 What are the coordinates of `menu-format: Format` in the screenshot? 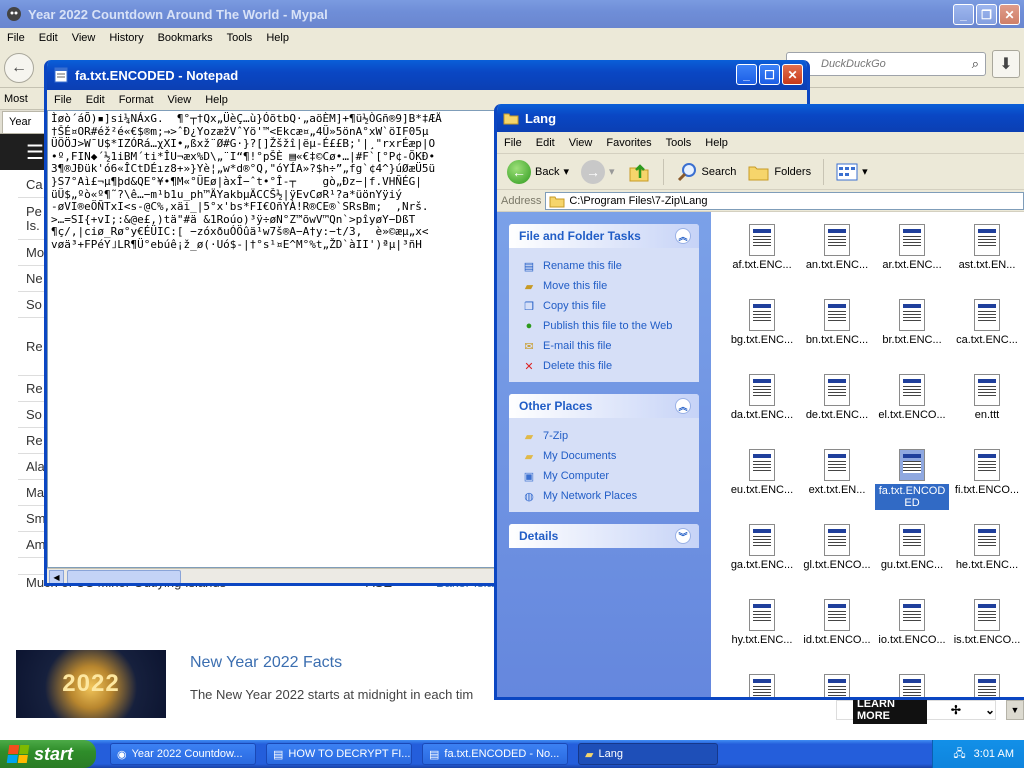 It's located at (136, 100).